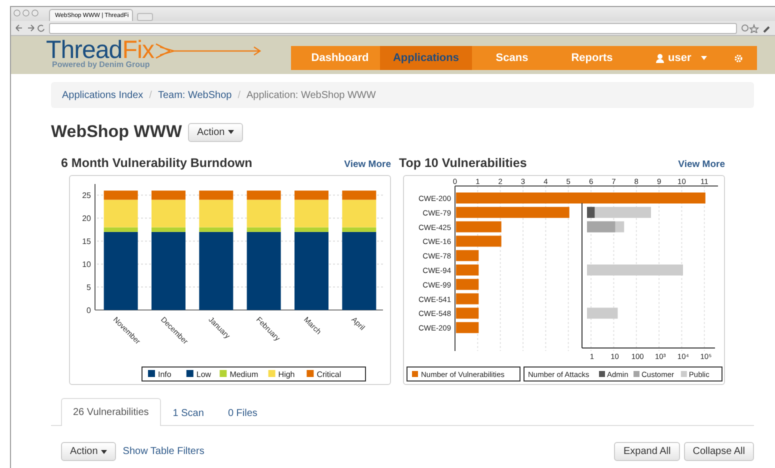 This screenshot has height=468, width=775. I want to click on logo-tagline: Powered by Denim Group, so click(101, 64).